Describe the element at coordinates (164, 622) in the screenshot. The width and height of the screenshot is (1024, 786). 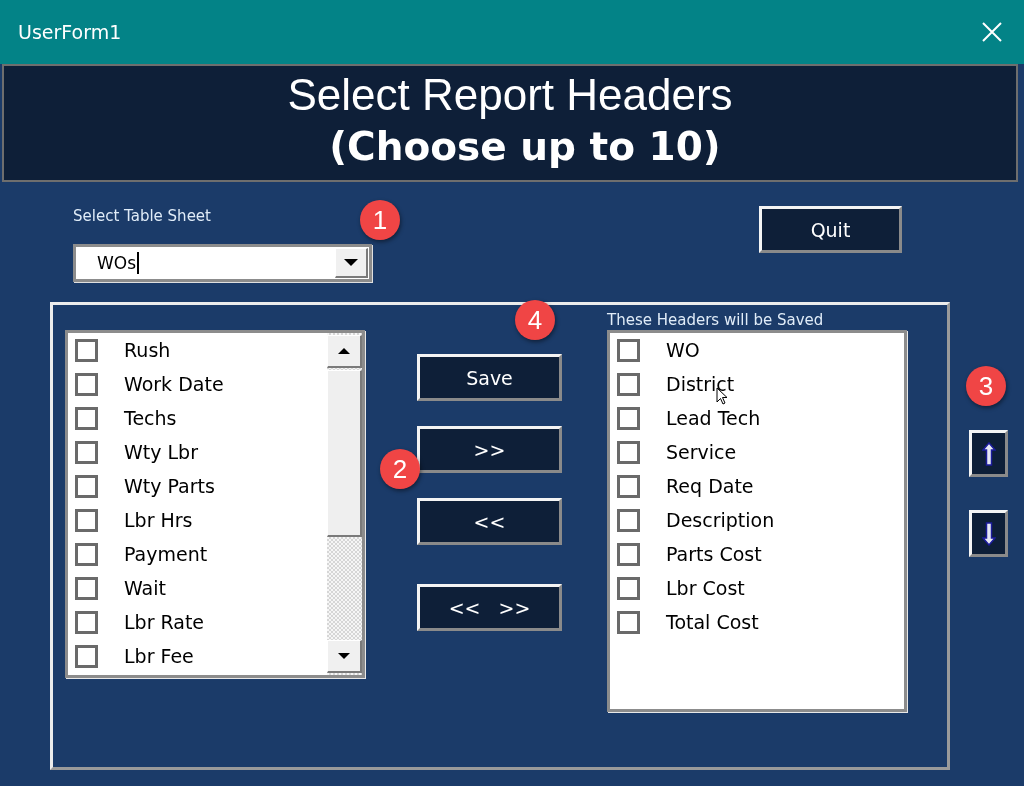
I see `list-item-label: Lbr Rate` at that location.